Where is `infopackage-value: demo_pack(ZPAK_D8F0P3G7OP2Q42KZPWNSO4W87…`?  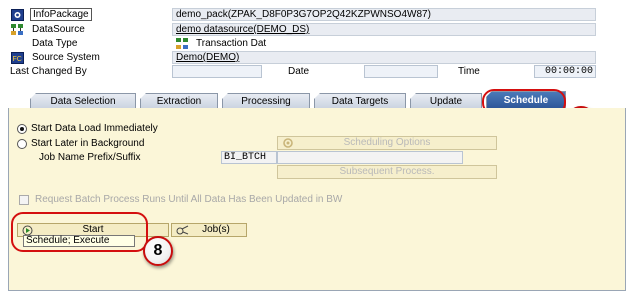 infopackage-value: demo_pack(ZPAK_D8F0P3G7OP2Q42KZPWNSO4W87… is located at coordinates (384, 14).